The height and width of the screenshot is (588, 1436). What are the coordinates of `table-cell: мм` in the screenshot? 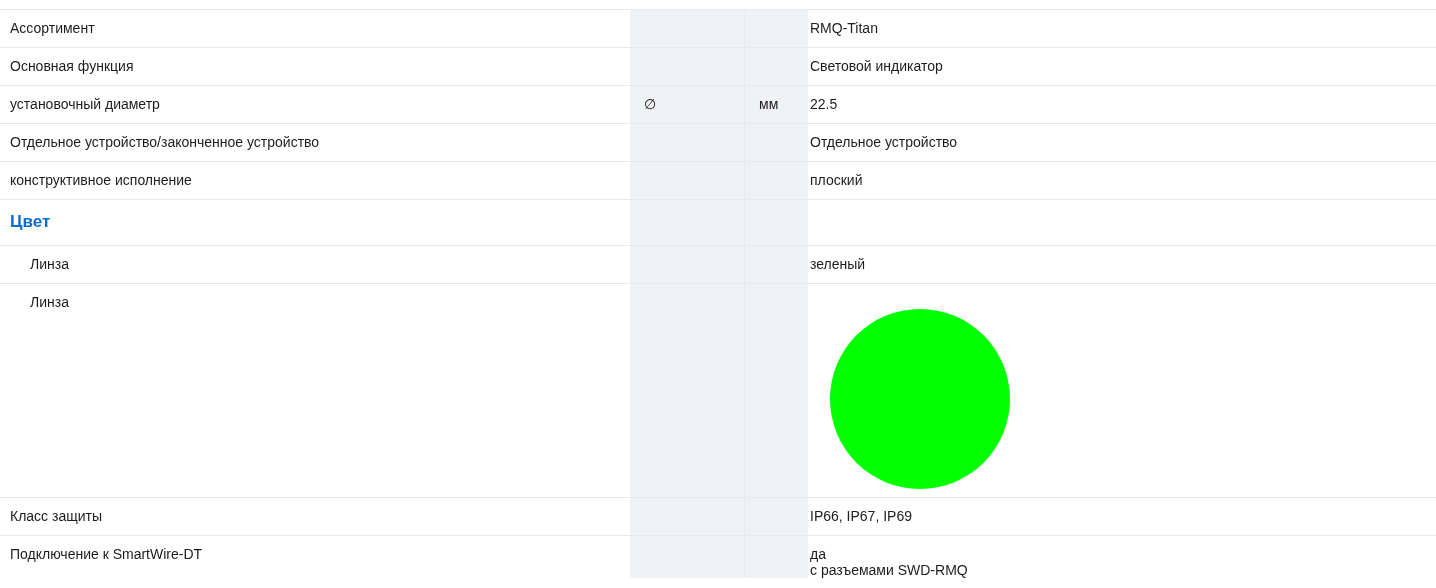 It's located at (776, 104).